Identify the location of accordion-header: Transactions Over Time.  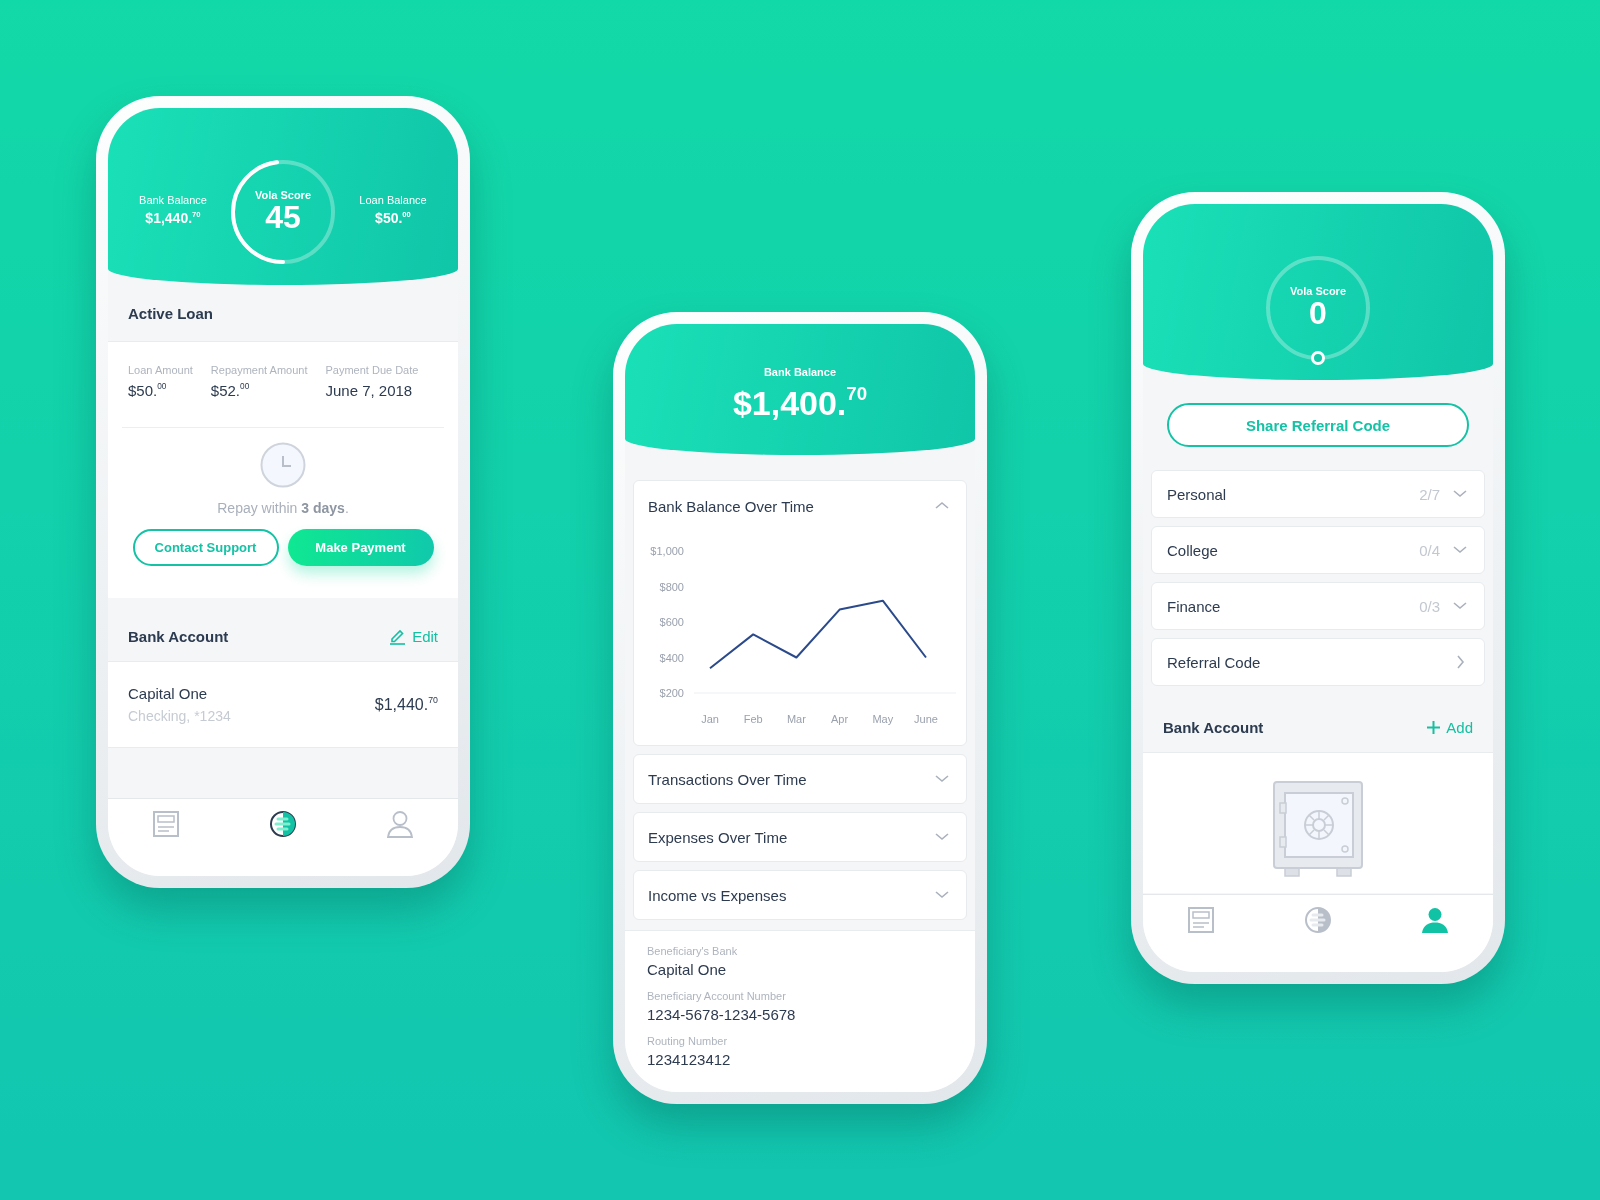
(800, 779).